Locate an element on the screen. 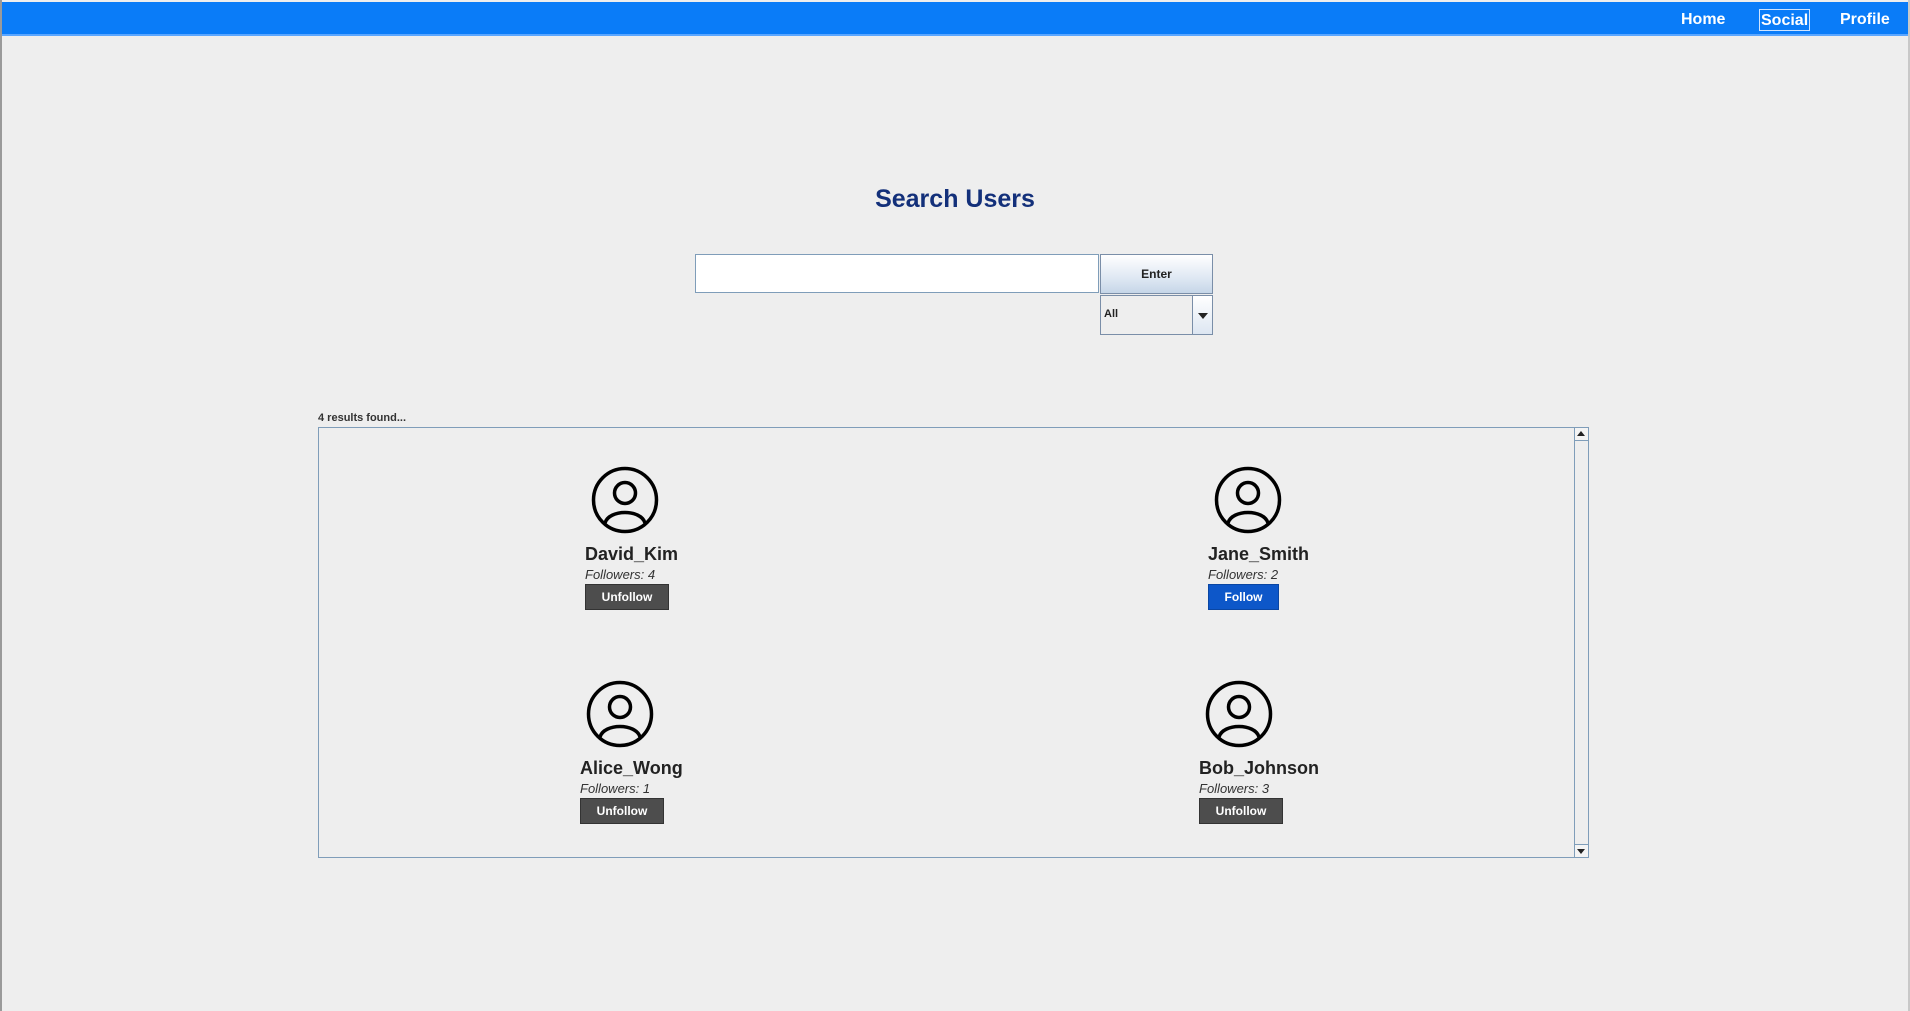  scroll-up-icon is located at coordinates (1581, 434).